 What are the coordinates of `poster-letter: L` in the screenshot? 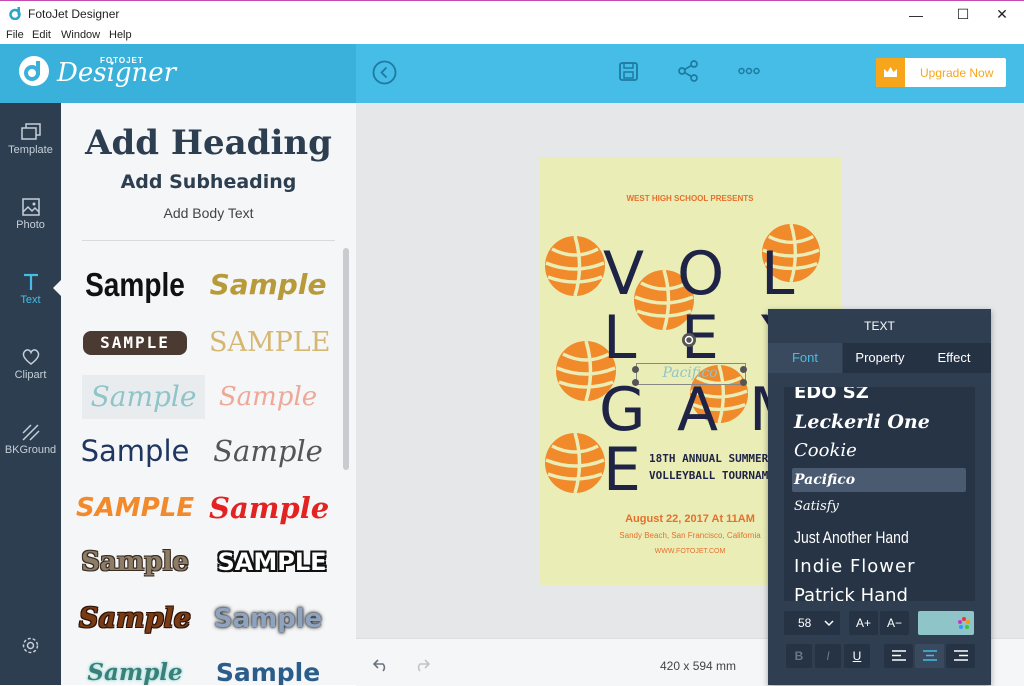 It's located at (778, 274).